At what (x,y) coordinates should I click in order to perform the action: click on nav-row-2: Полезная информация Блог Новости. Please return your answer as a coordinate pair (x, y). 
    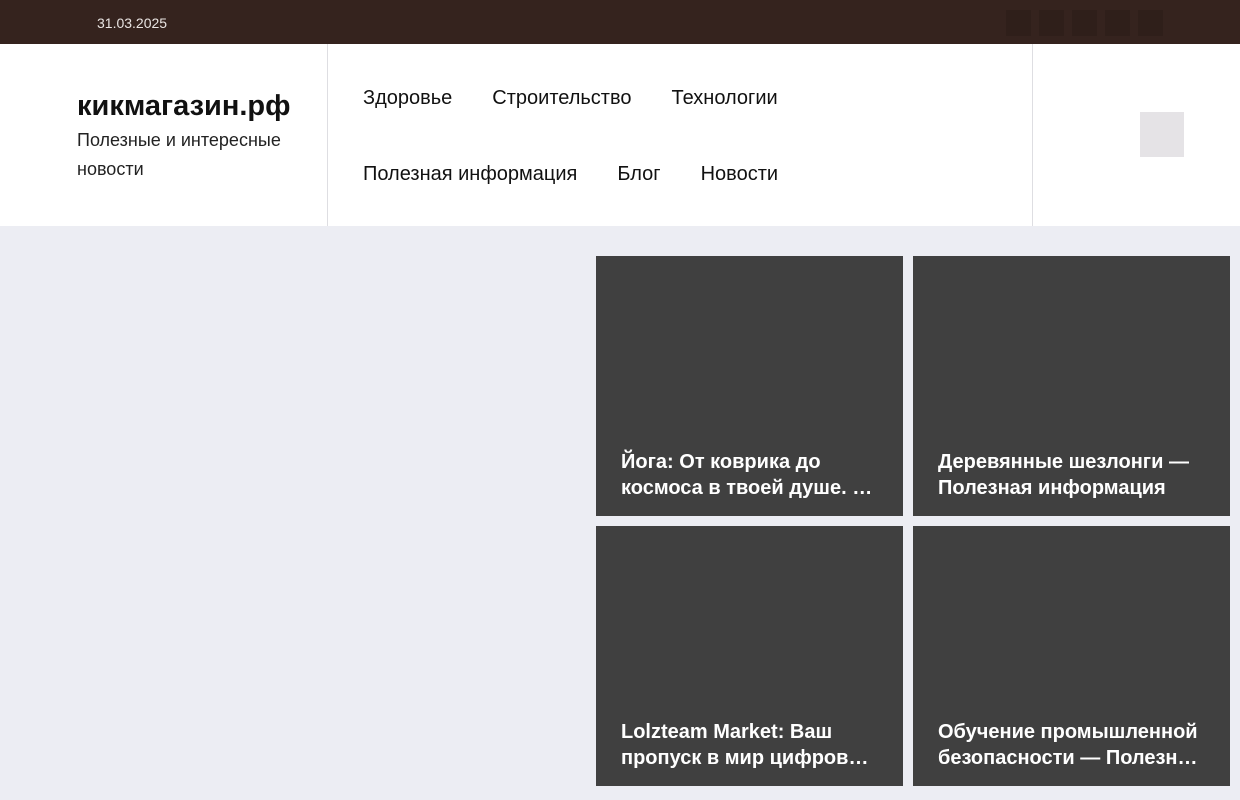
    Looking at the image, I should click on (590, 174).